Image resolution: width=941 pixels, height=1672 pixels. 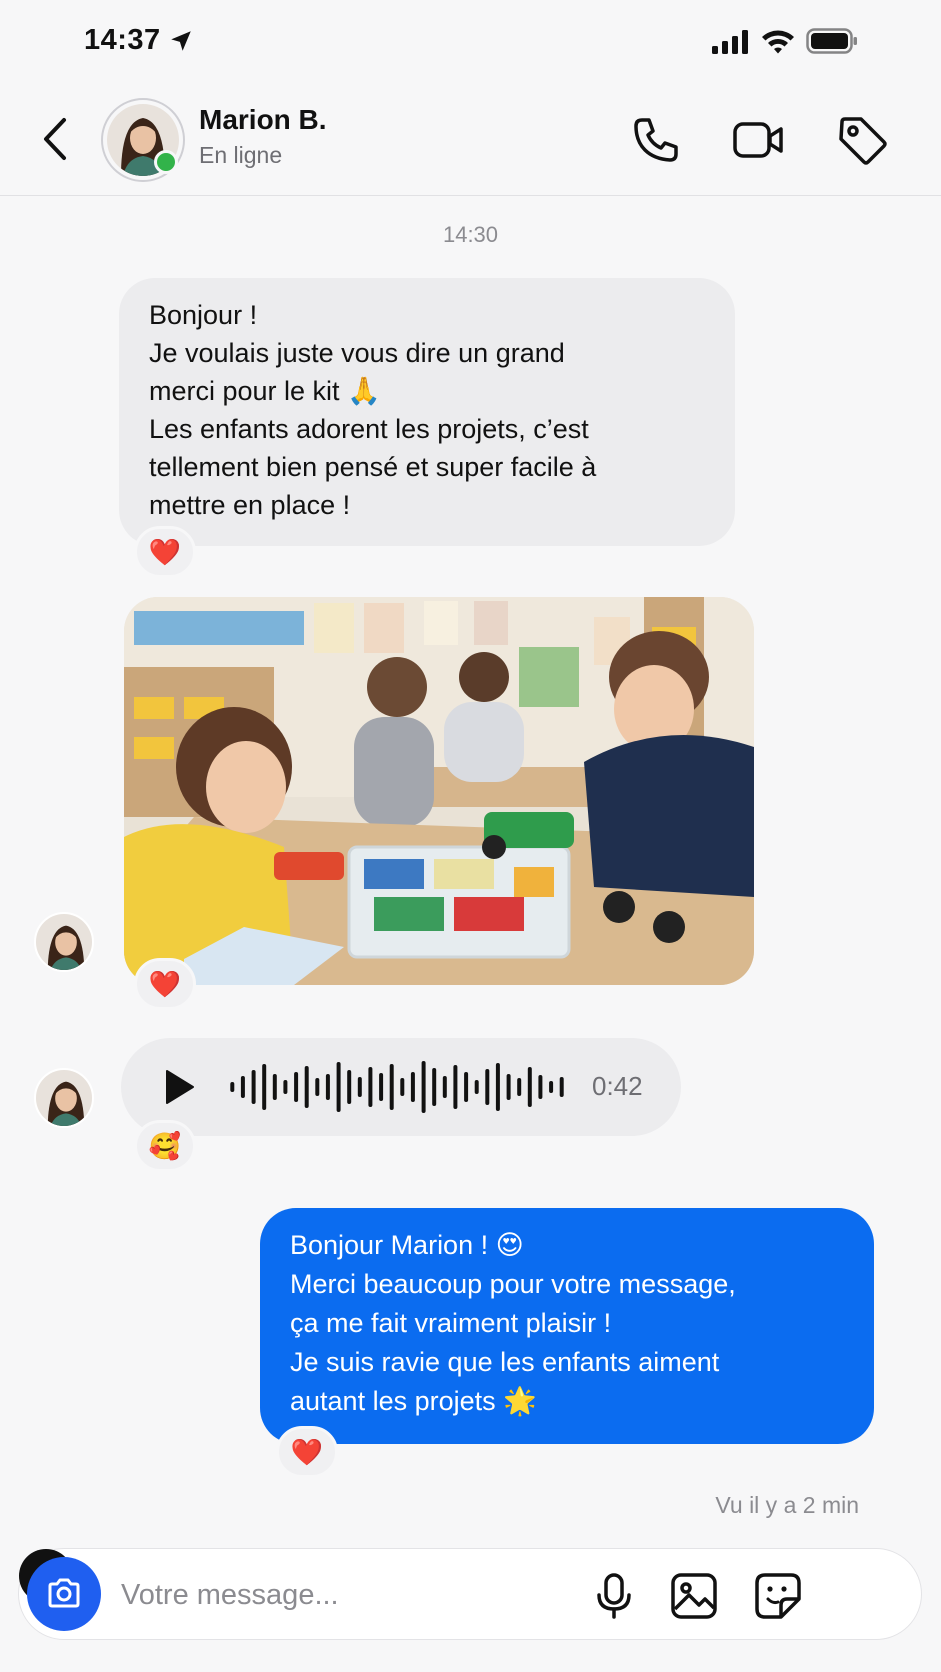 What do you see at coordinates (241, 155) in the screenshot?
I see `contact-status: En ligne` at bounding box center [241, 155].